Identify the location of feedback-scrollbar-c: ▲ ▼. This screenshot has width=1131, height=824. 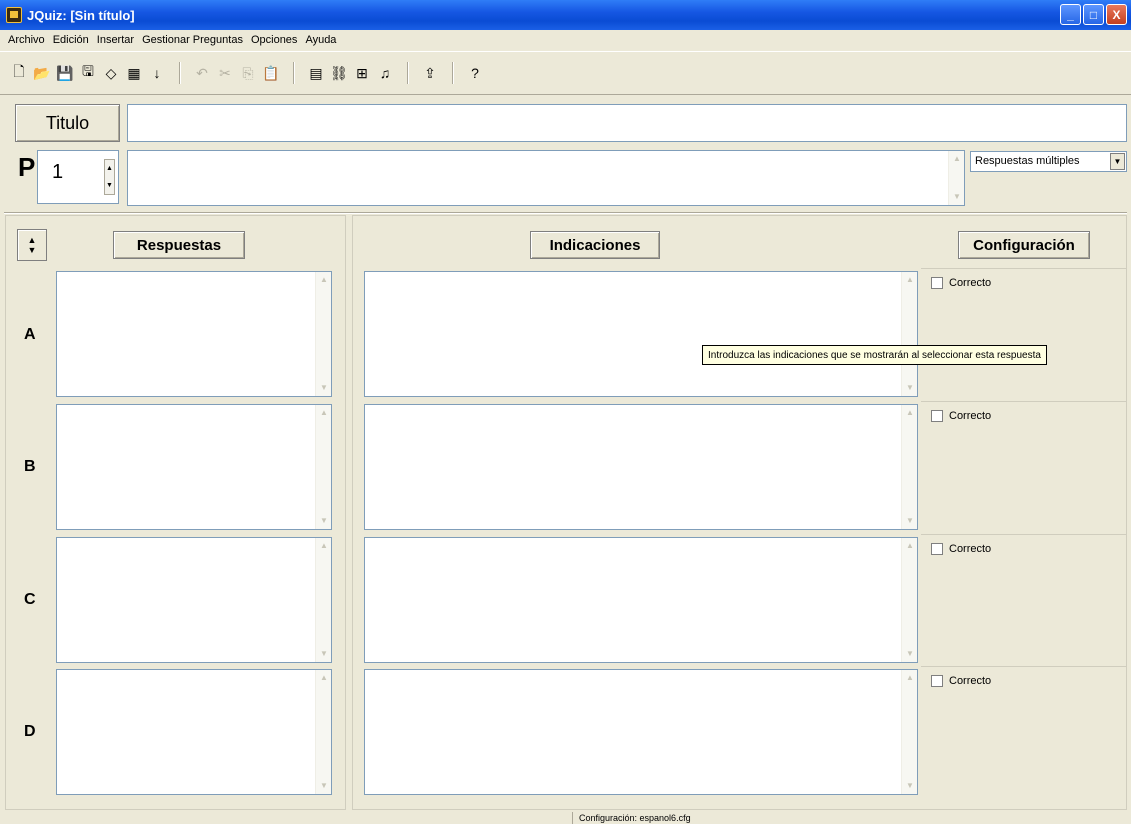
(909, 600).